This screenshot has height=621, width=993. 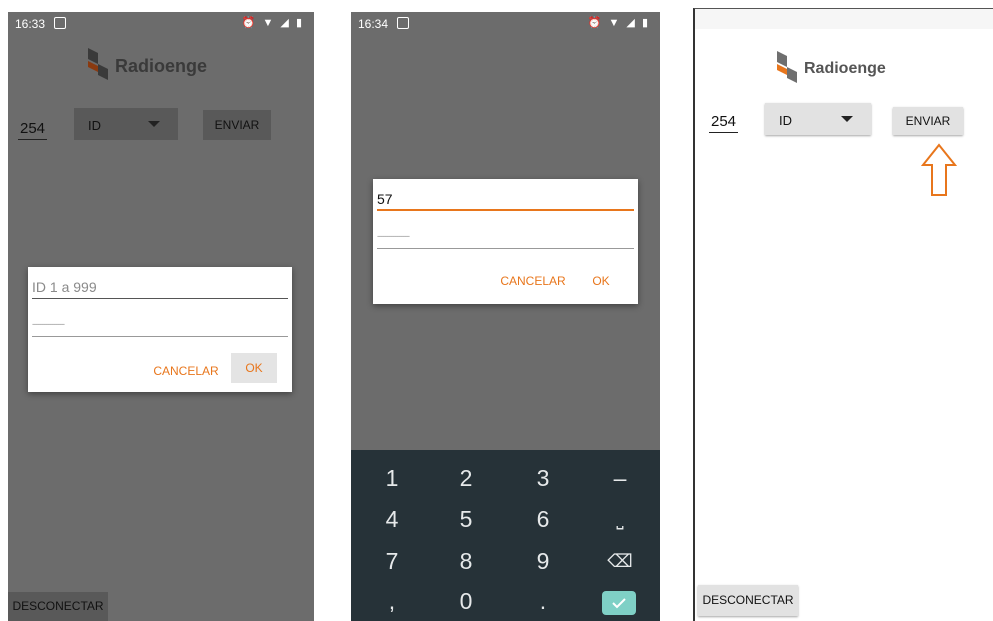 I want to click on status-bar, so click(x=844, y=19).